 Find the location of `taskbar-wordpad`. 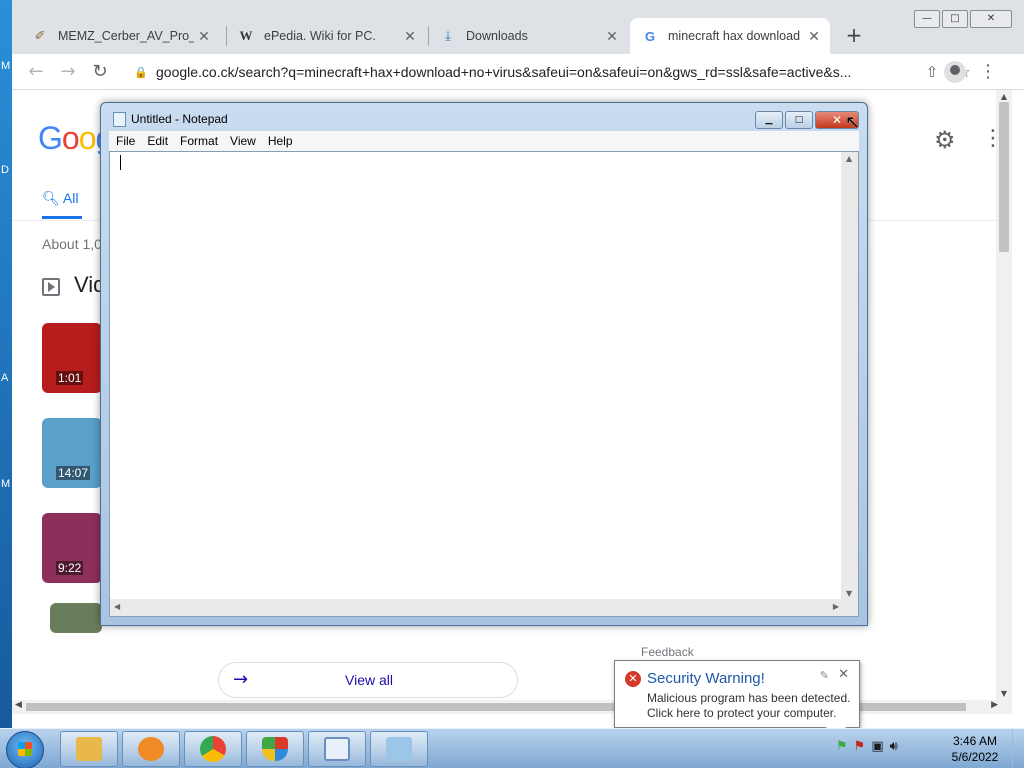

taskbar-wordpad is located at coordinates (337, 749).